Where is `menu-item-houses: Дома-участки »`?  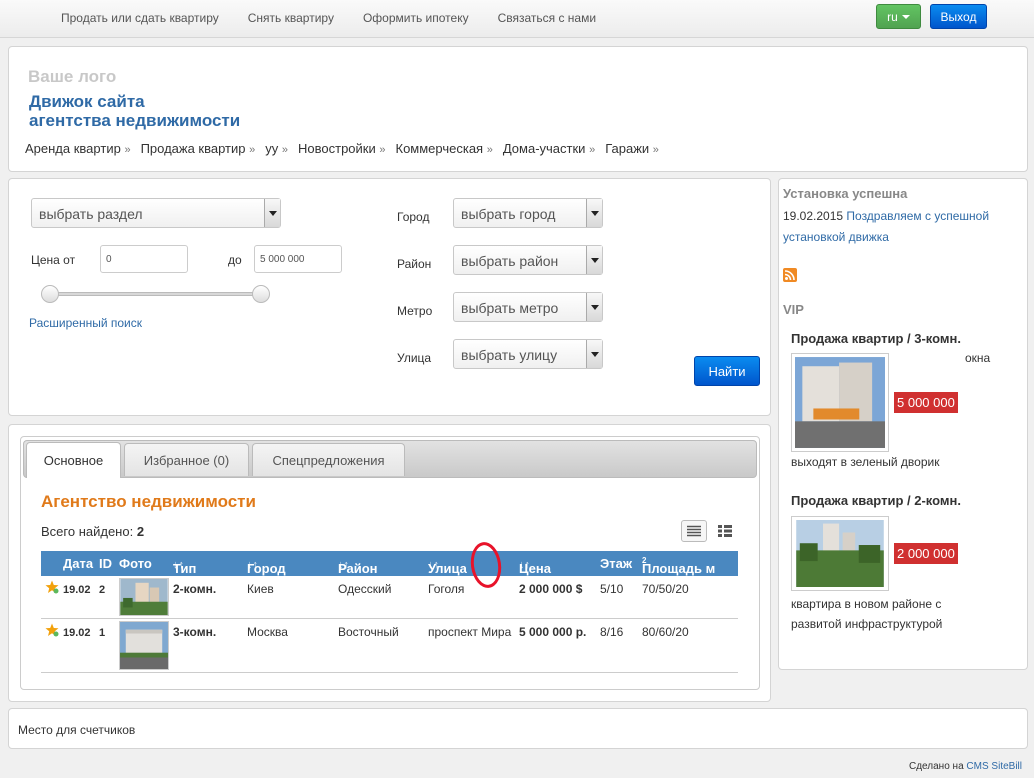
menu-item-houses: Дома-участки » is located at coordinates (549, 148).